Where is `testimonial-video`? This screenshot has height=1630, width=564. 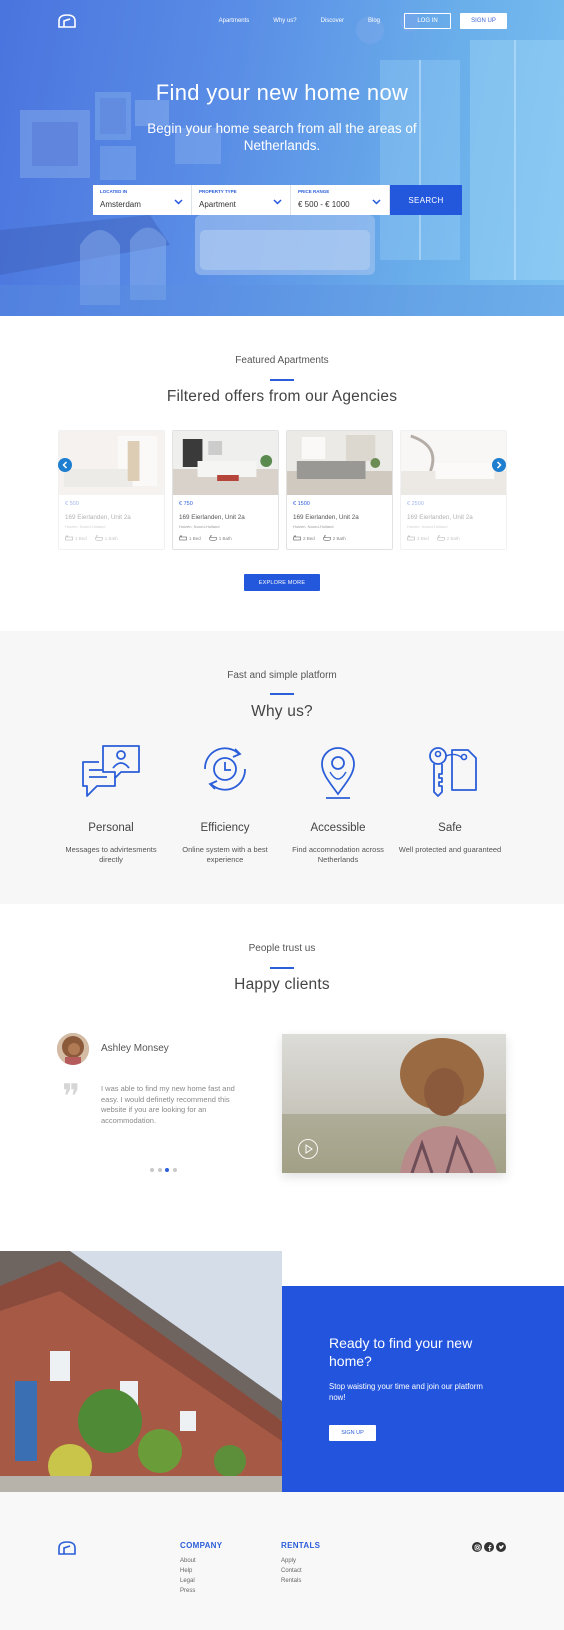 testimonial-video is located at coordinates (394, 1103).